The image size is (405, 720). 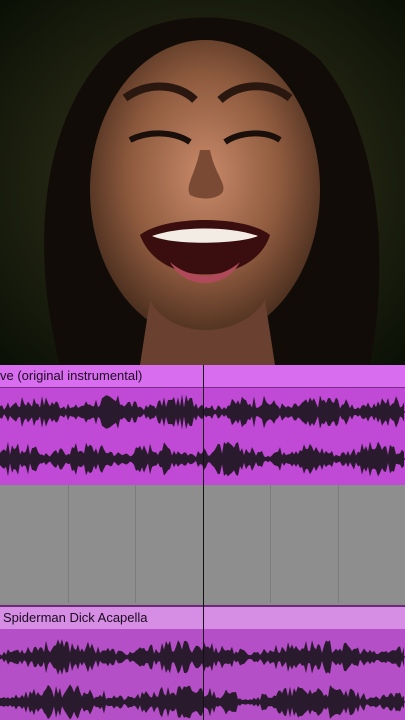 I want to click on playhead, so click(x=203, y=542).